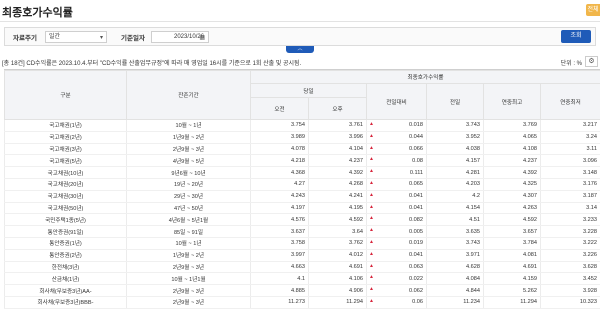 Image resolution: width=600 pixels, height=332 pixels. What do you see at coordinates (416, 231) in the screenshot?
I see `change-value: 0.005` at bounding box center [416, 231].